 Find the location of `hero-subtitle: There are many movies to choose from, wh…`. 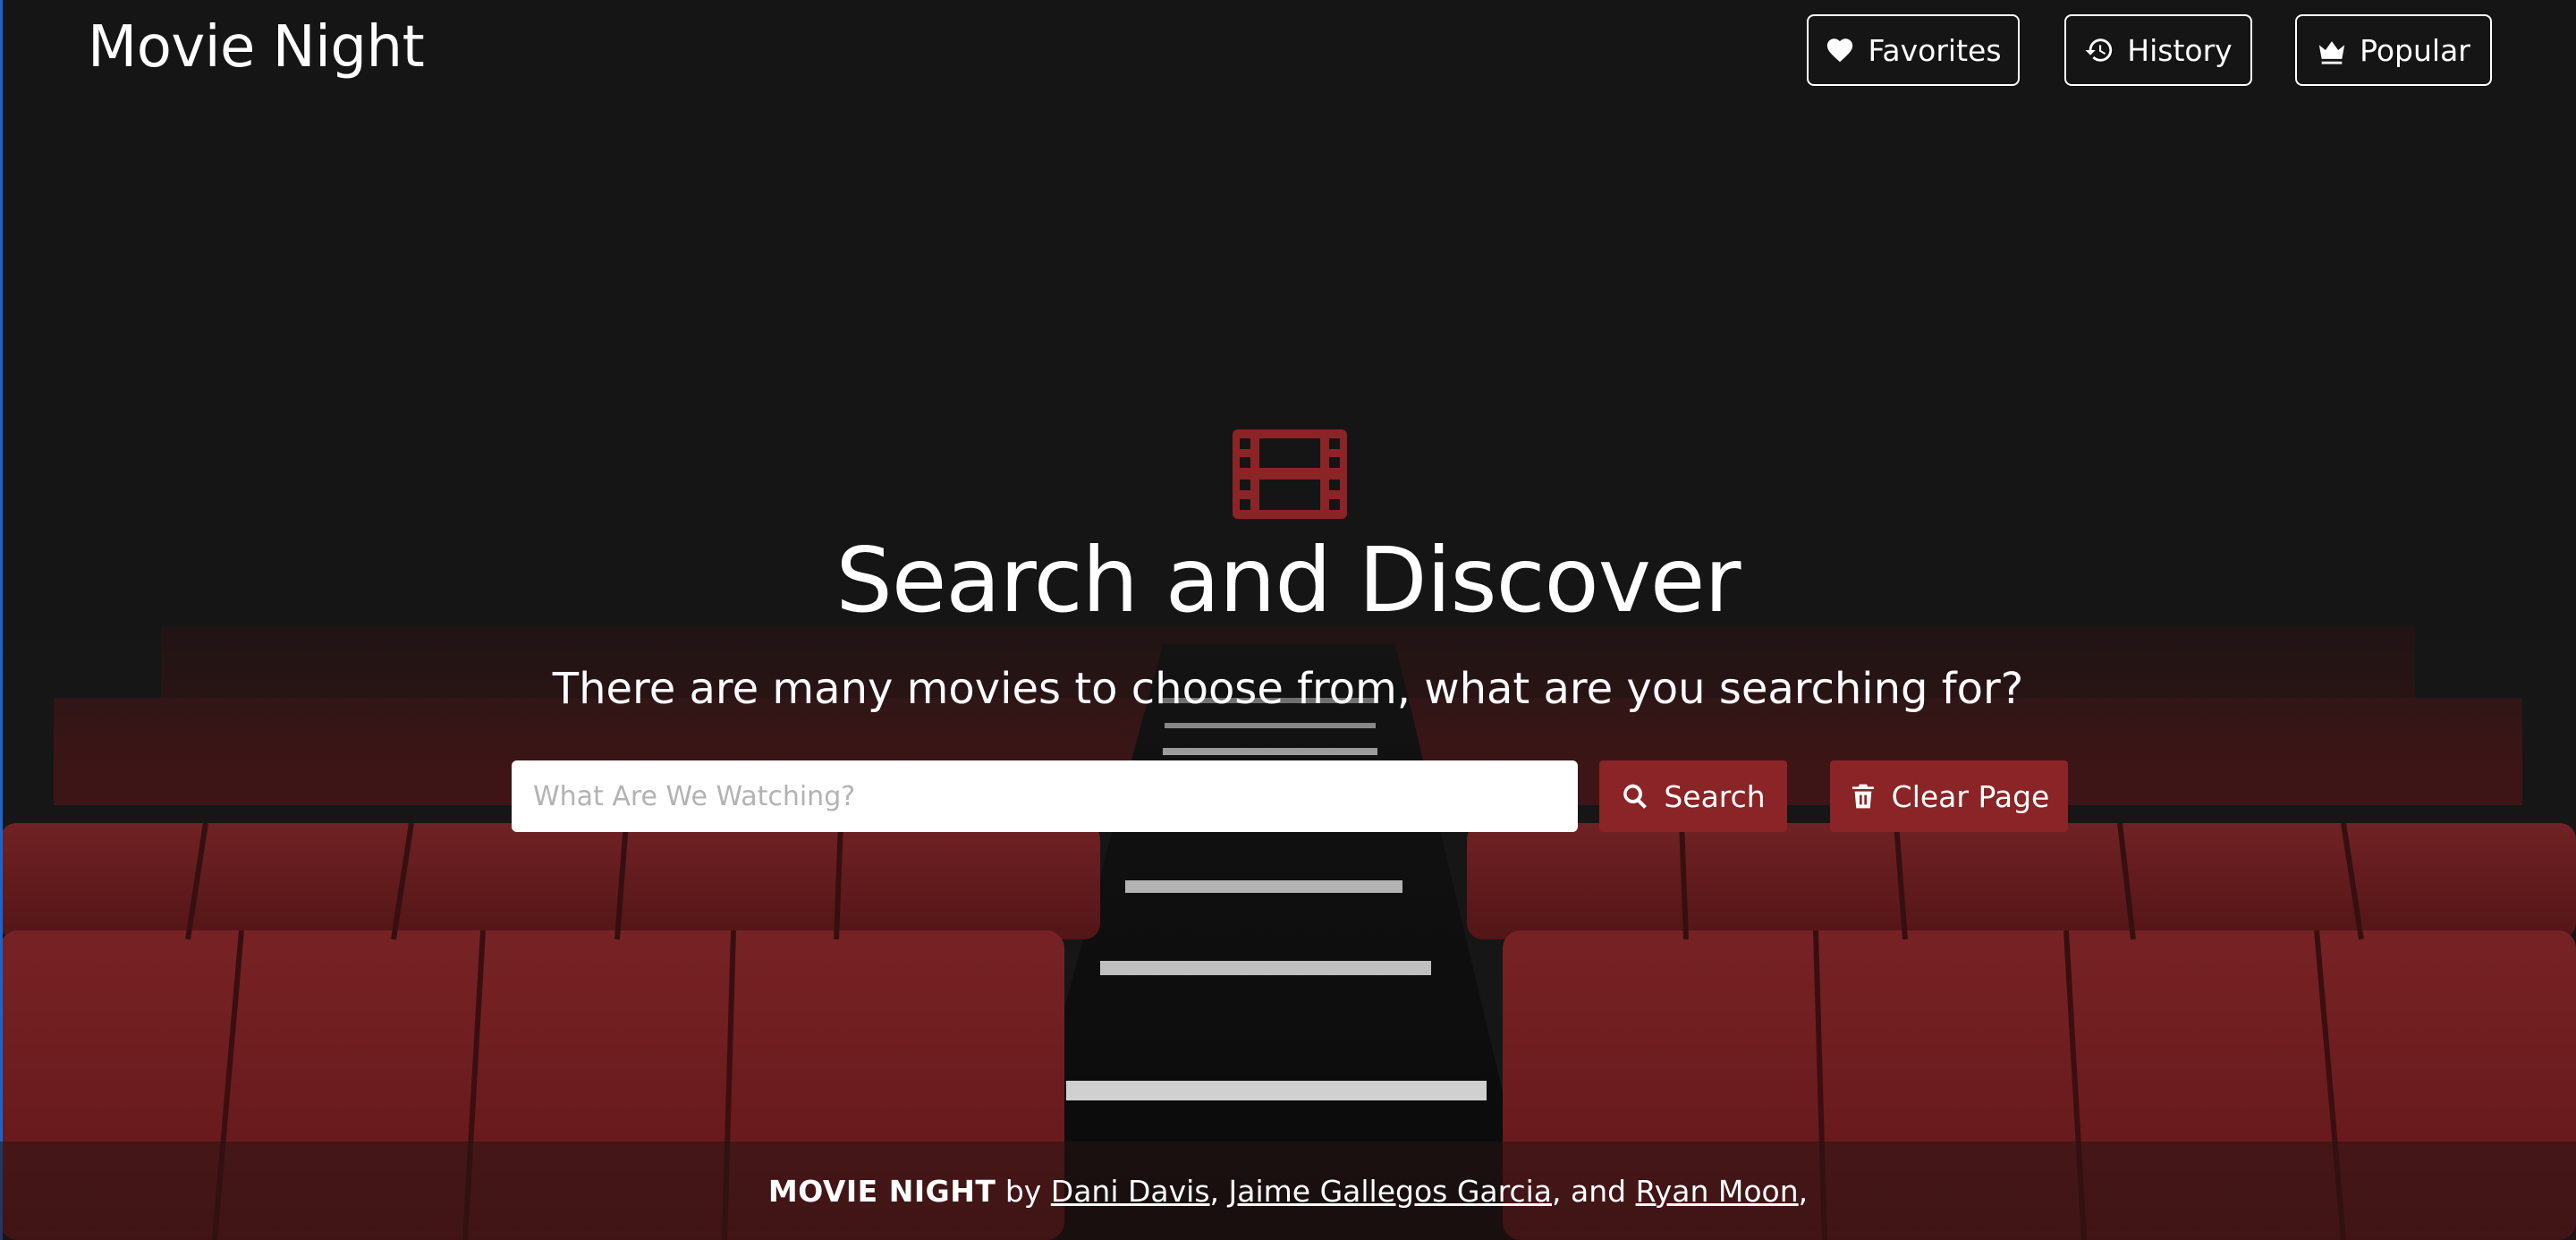

hero-subtitle: There are many movies to choose from, wh… is located at coordinates (1288, 689).